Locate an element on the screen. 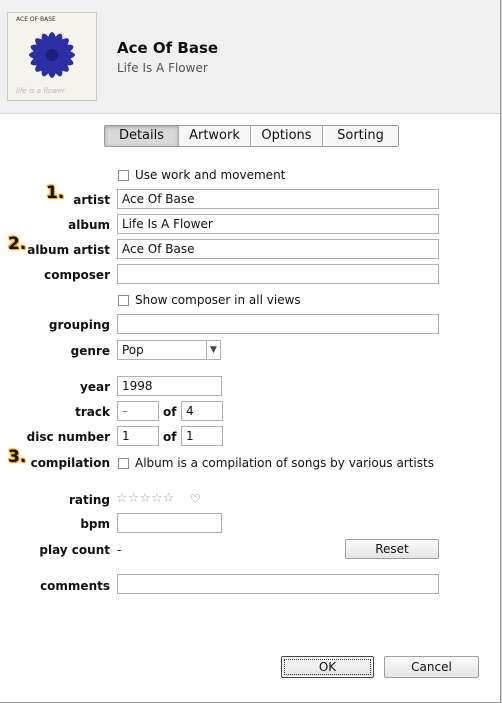  album-field: Life Is A Flower is located at coordinates (278, 224).